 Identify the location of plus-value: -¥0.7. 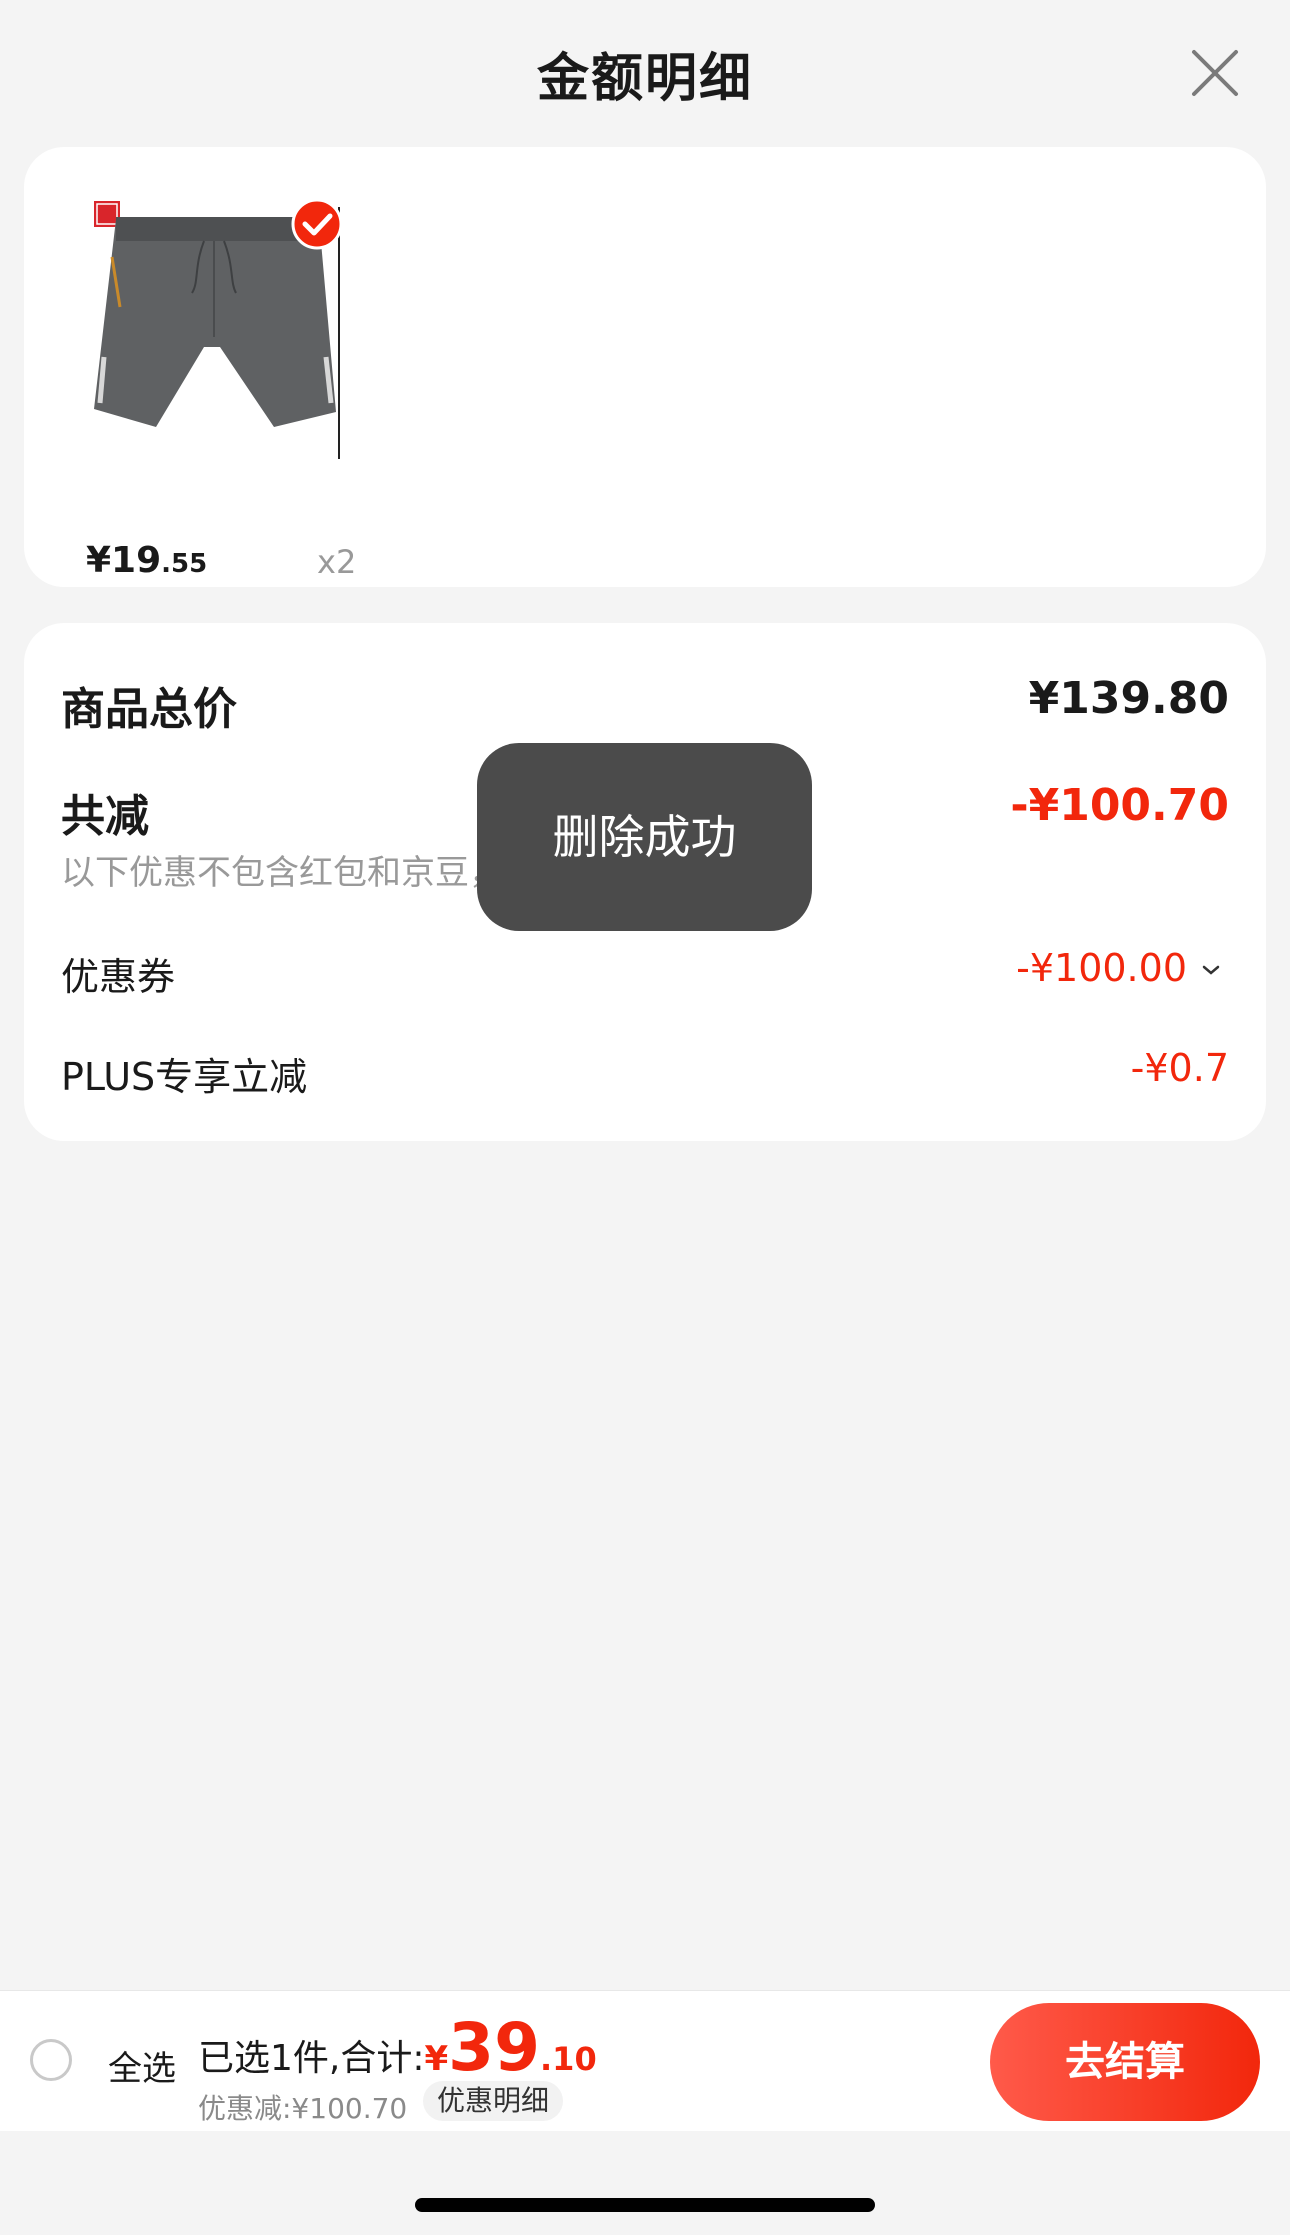
(1179, 1068).